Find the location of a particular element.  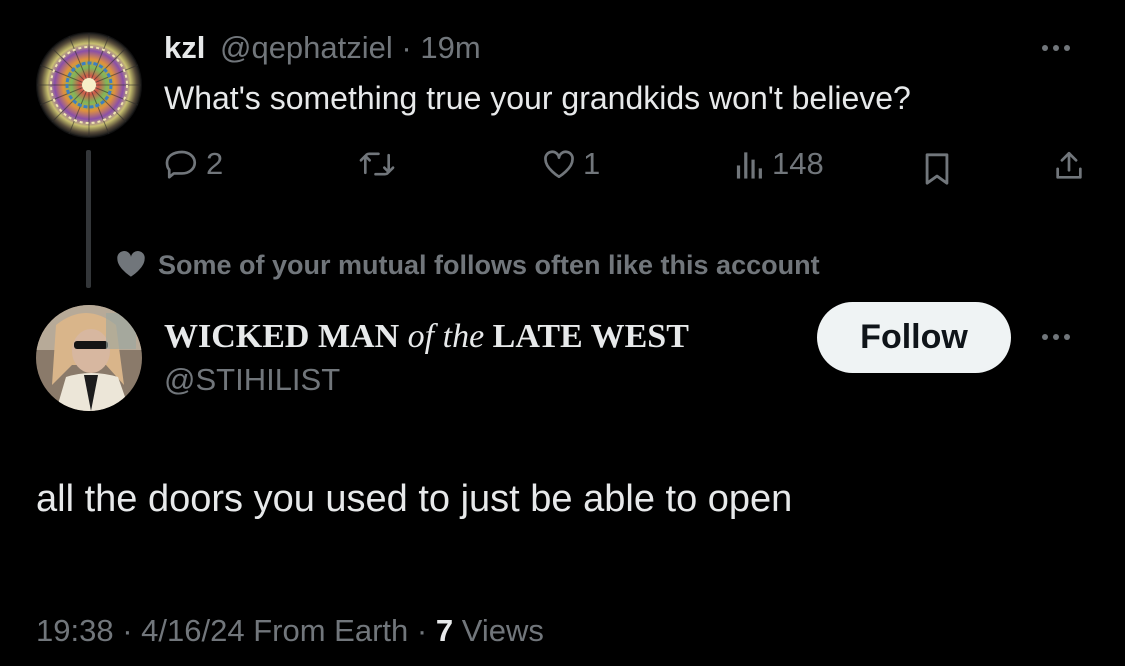

thread-line is located at coordinates (88, 219).